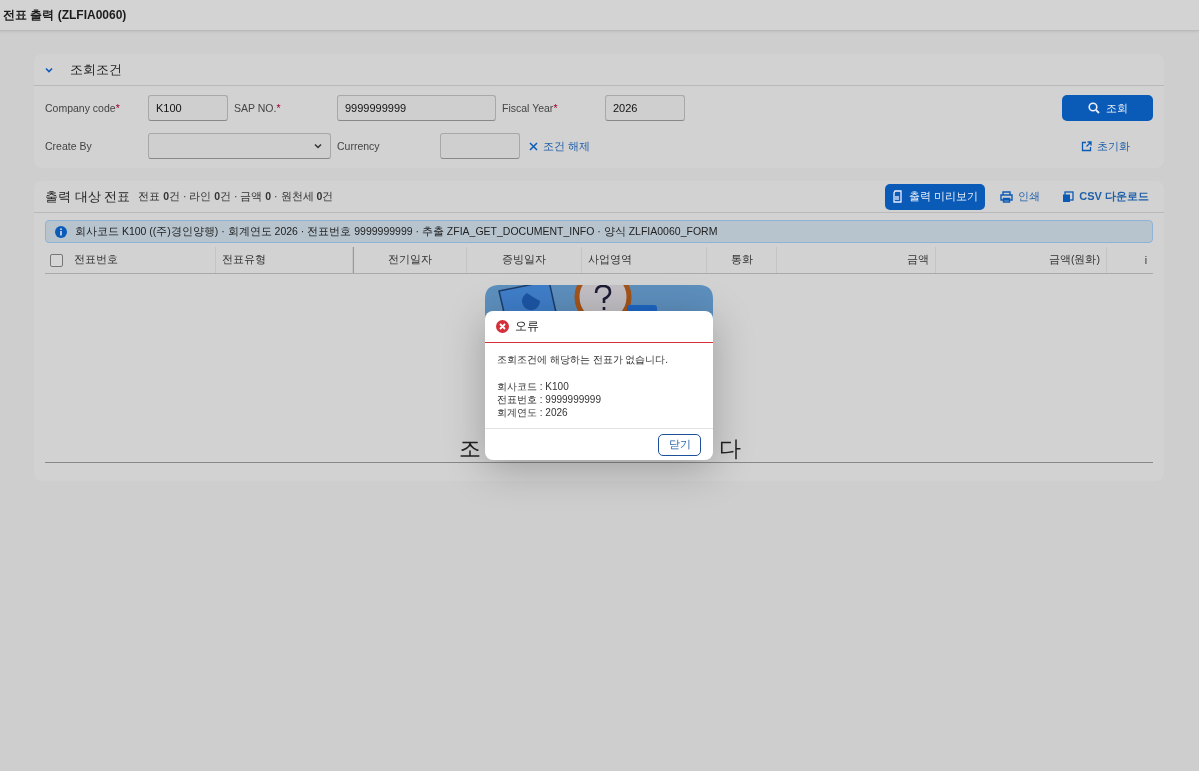 This screenshot has height=771, width=1199. Describe the element at coordinates (1074, 260) in the screenshot. I see `column-header: 금액(원화)` at that location.